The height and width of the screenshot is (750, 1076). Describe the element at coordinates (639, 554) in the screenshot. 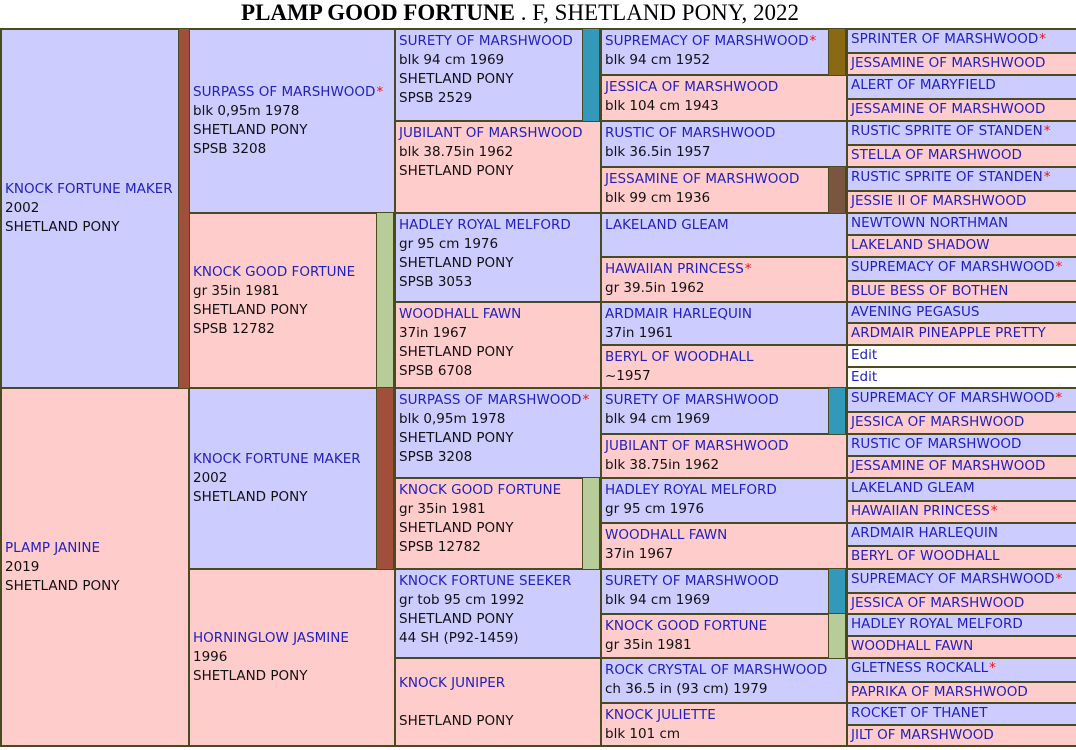

I see `ancestor-detail: 37in 1967` at that location.